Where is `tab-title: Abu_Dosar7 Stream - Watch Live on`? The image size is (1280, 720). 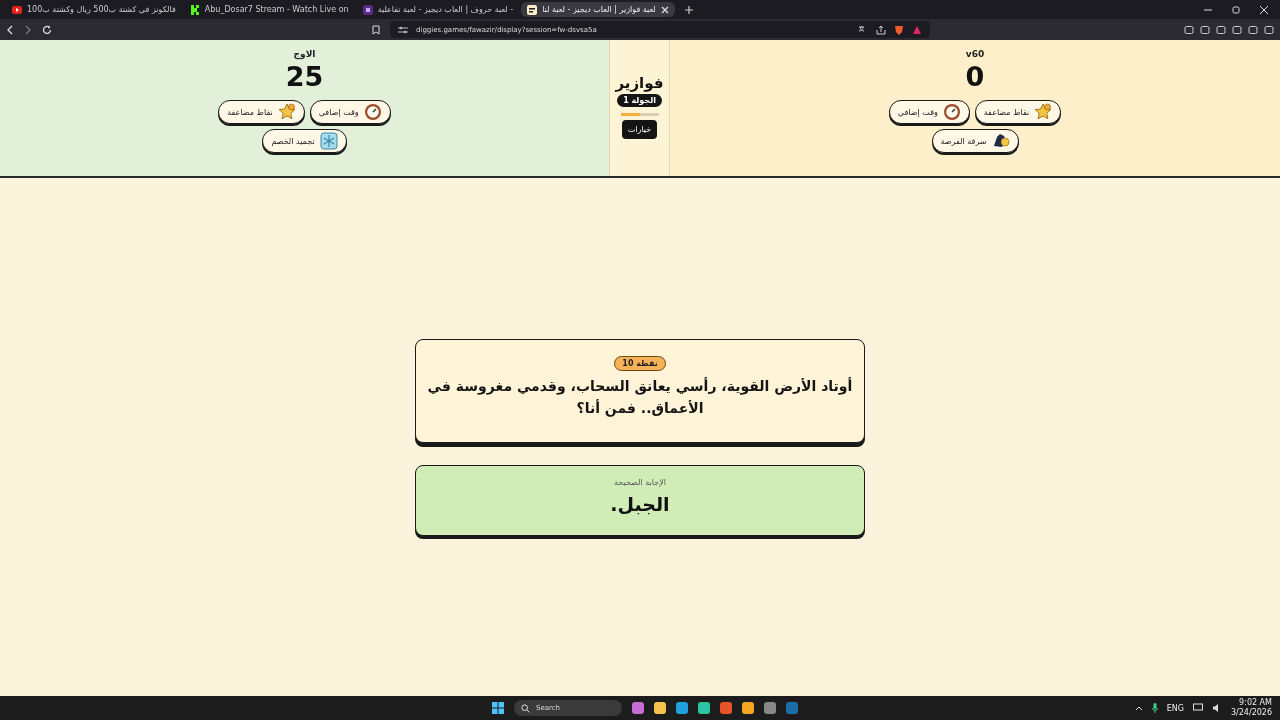
tab-title: Abu_Dosar7 Stream - Watch Live on is located at coordinates (276, 9).